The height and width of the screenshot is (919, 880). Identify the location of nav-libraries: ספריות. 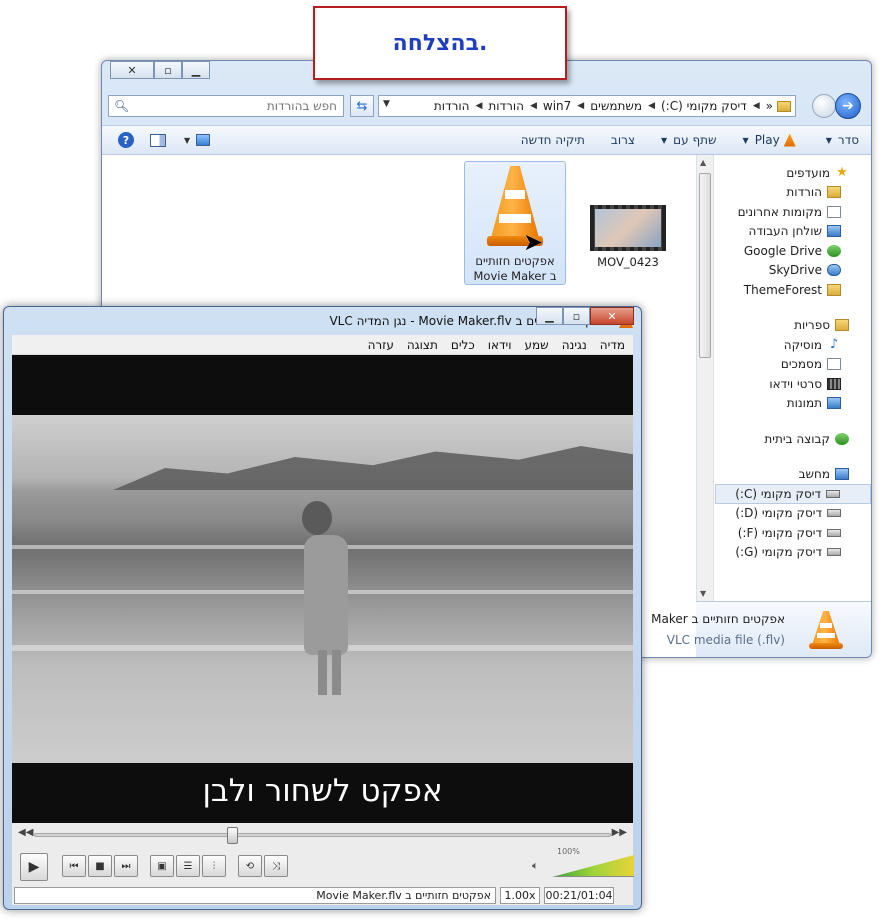
(793, 326).